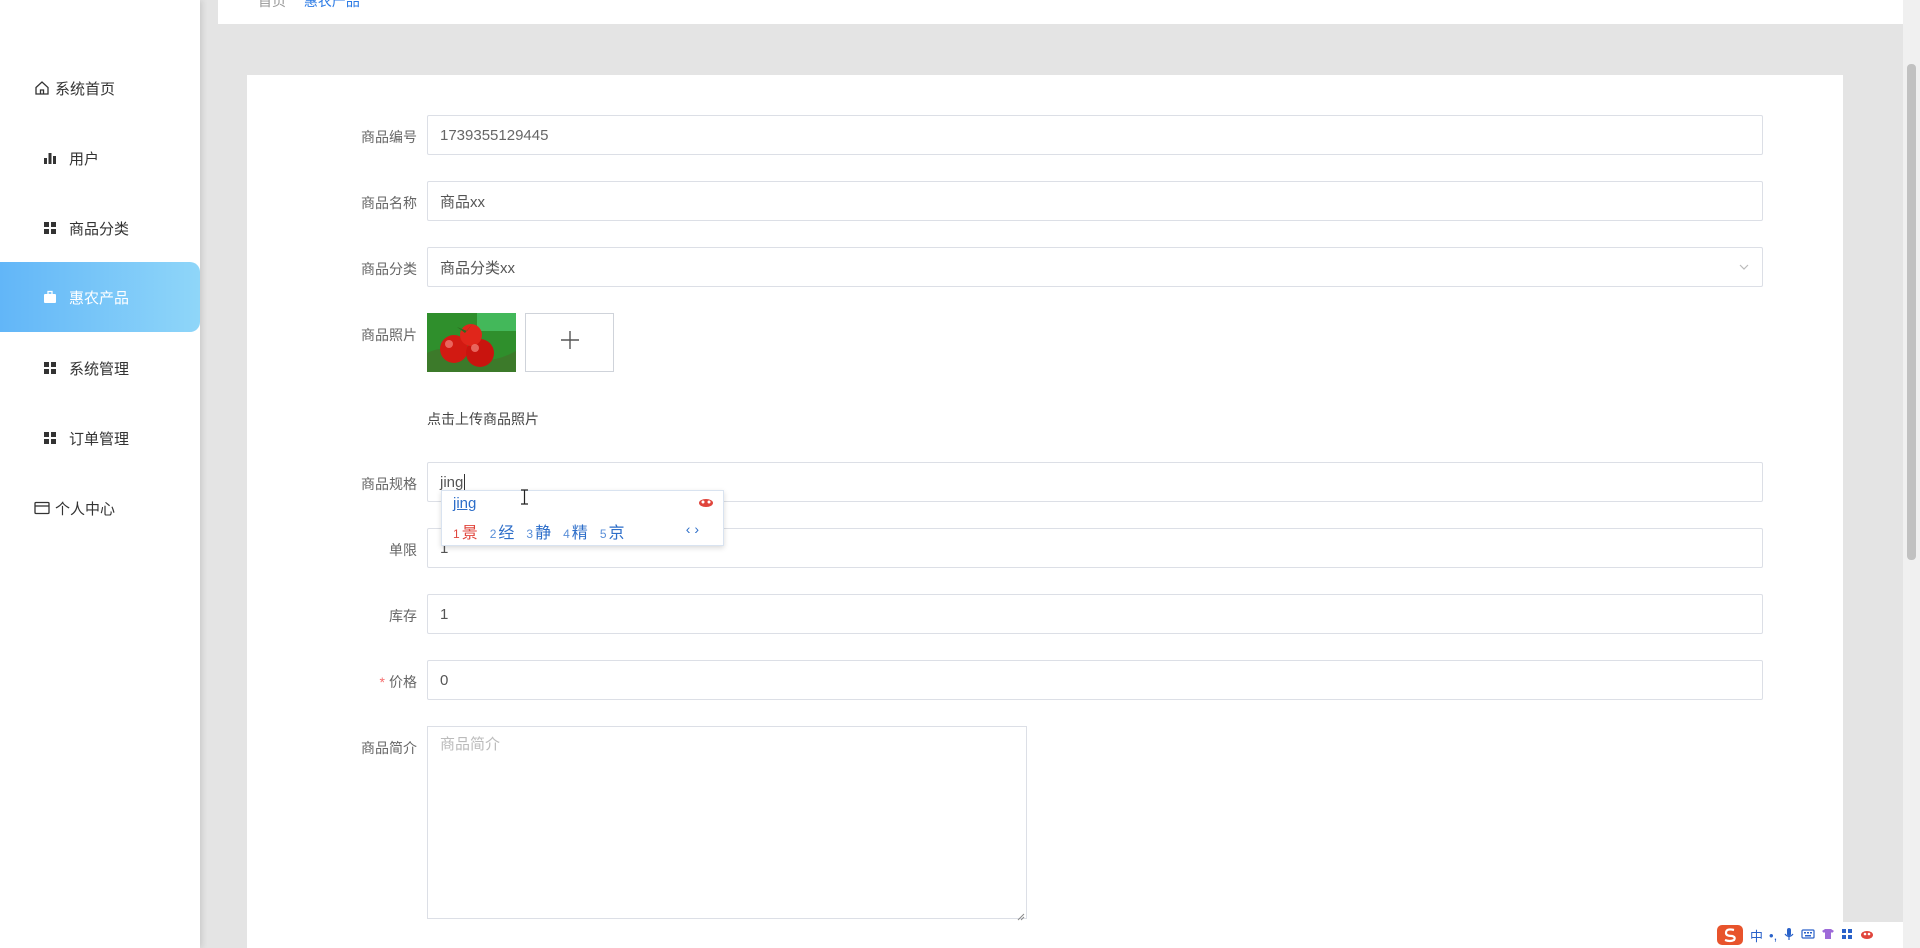 This screenshot has width=1920, height=948. I want to click on sidebar-item-home: 系统首页, so click(100, 88).